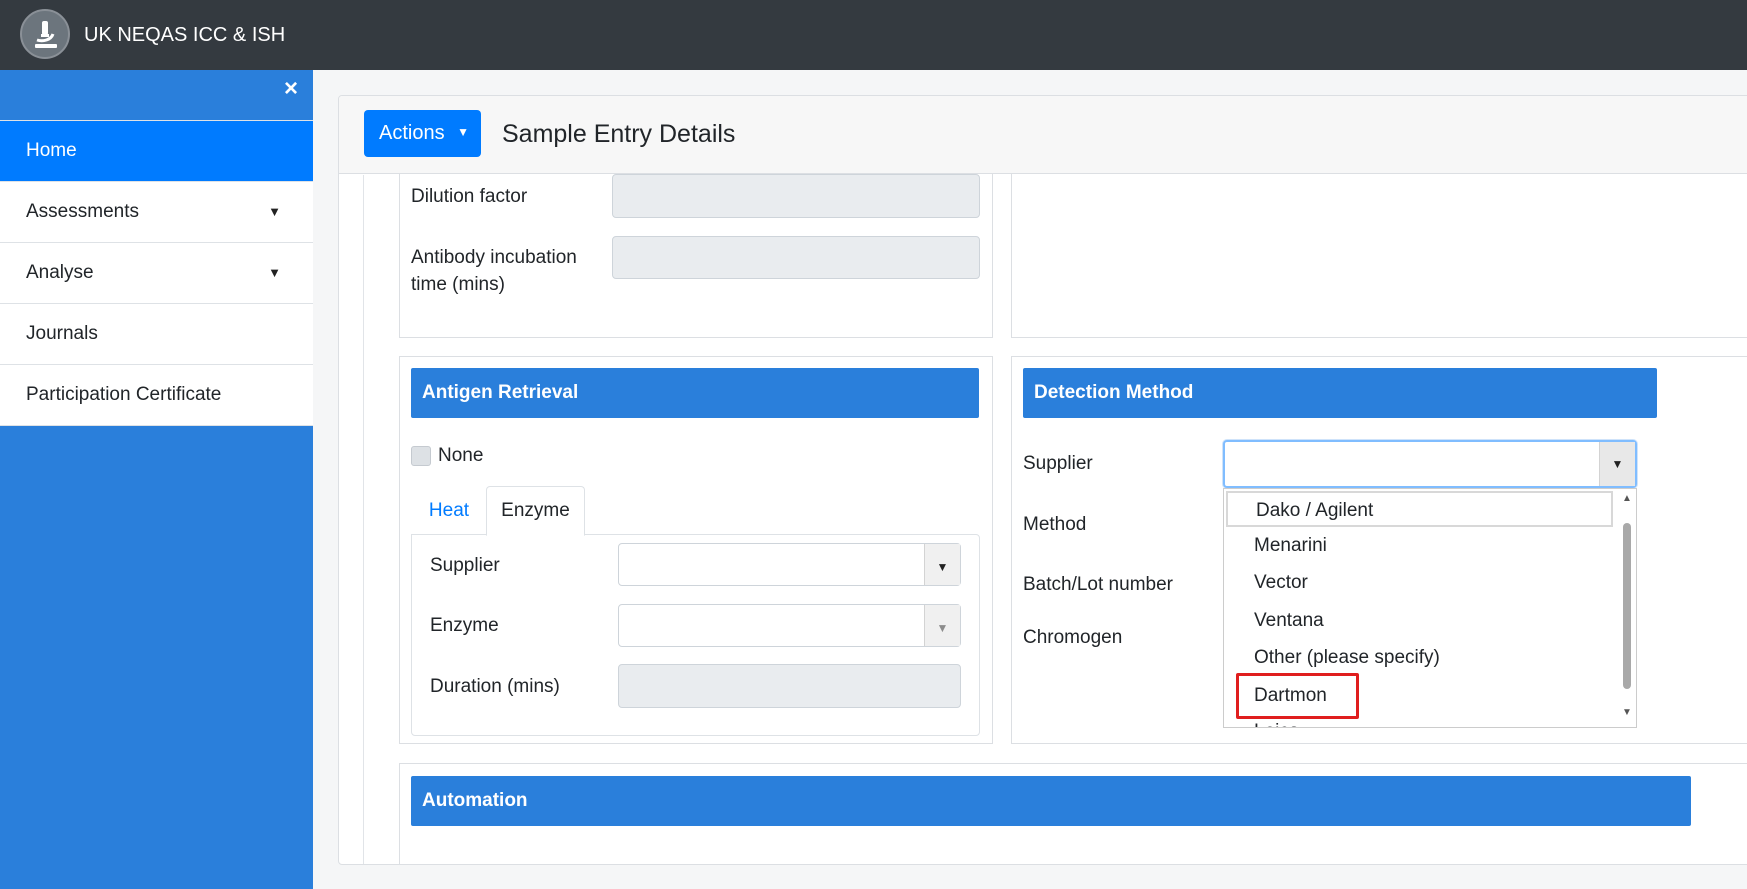 This screenshot has width=1747, height=889. I want to click on enzyme-supplier-label: Supplier, so click(465, 565).